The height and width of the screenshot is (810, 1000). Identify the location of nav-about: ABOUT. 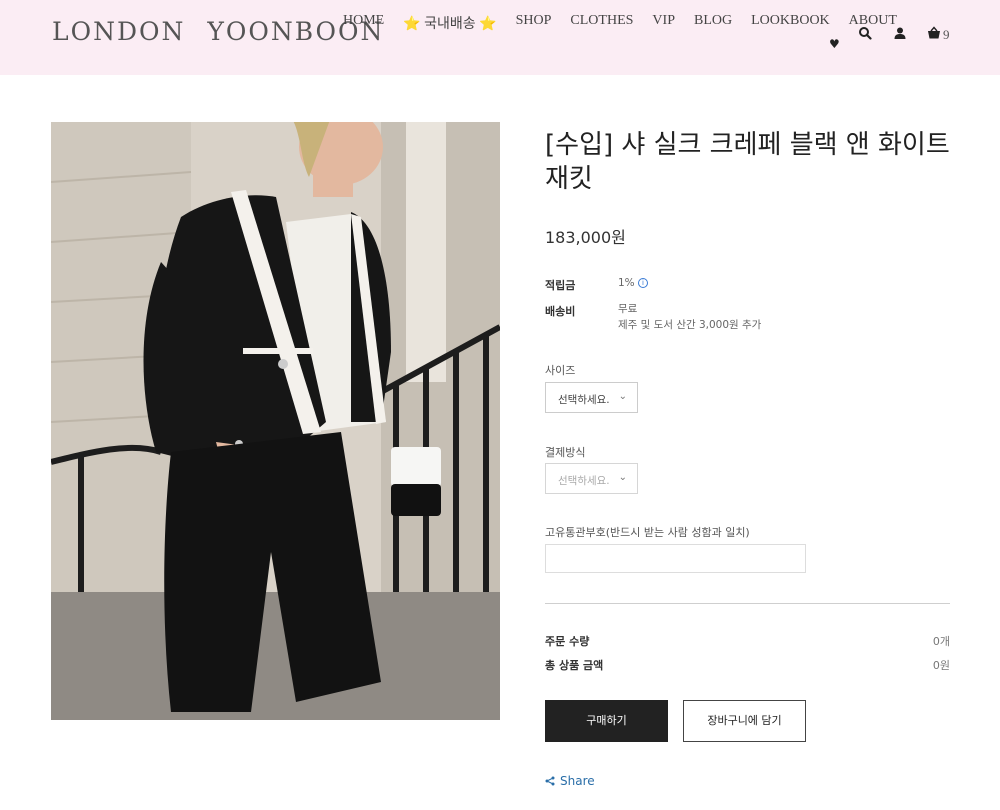
(873, 23).